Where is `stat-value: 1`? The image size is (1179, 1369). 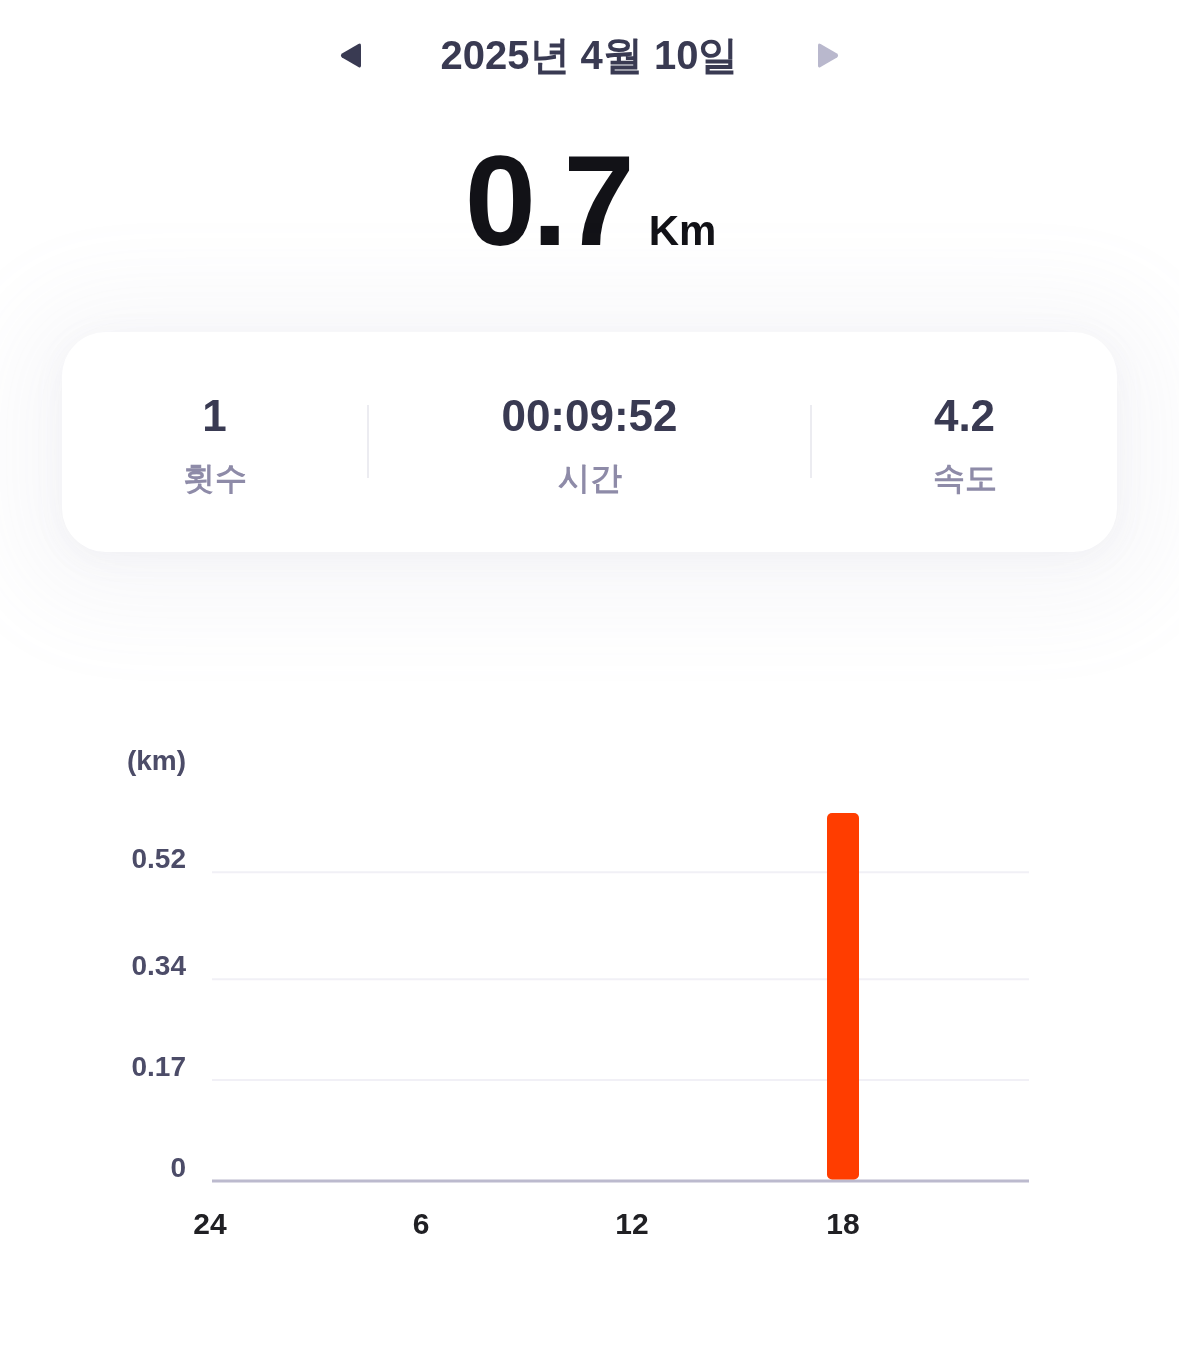 stat-value: 1 is located at coordinates (214, 416).